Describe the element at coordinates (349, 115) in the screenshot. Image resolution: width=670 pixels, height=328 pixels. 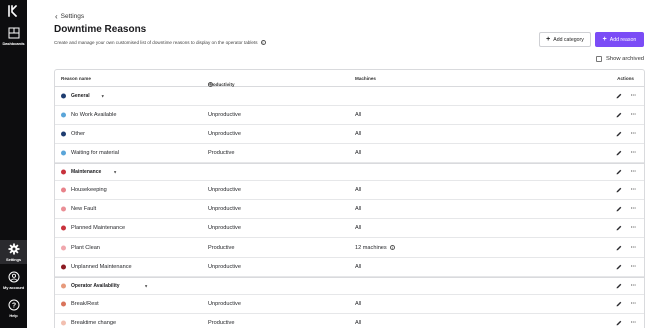
I see `table-row: No Work Available Unproductive All ···` at that location.